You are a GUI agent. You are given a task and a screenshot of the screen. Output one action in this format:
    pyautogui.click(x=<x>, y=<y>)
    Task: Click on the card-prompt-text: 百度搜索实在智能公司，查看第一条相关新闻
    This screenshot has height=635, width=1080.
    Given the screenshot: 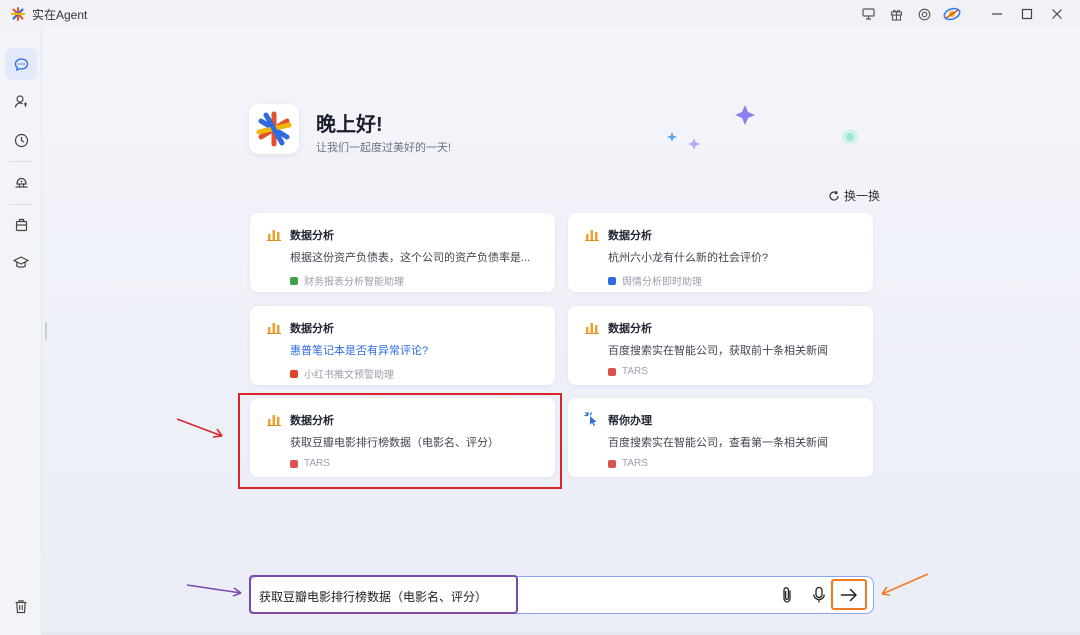 What is the action you would take?
    pyautogui.click(x=718, y=443)
    